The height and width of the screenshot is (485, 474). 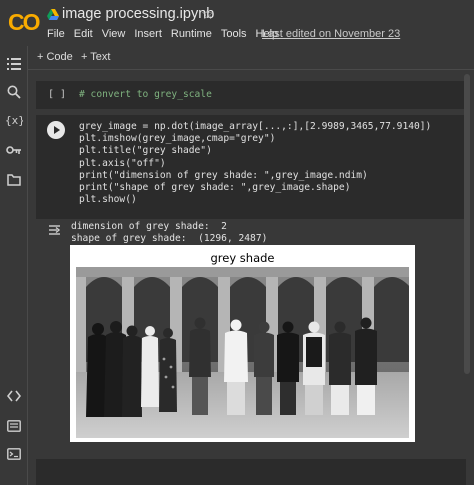 I want to click on code-line: plt.show(), so click(x=108, y=200).